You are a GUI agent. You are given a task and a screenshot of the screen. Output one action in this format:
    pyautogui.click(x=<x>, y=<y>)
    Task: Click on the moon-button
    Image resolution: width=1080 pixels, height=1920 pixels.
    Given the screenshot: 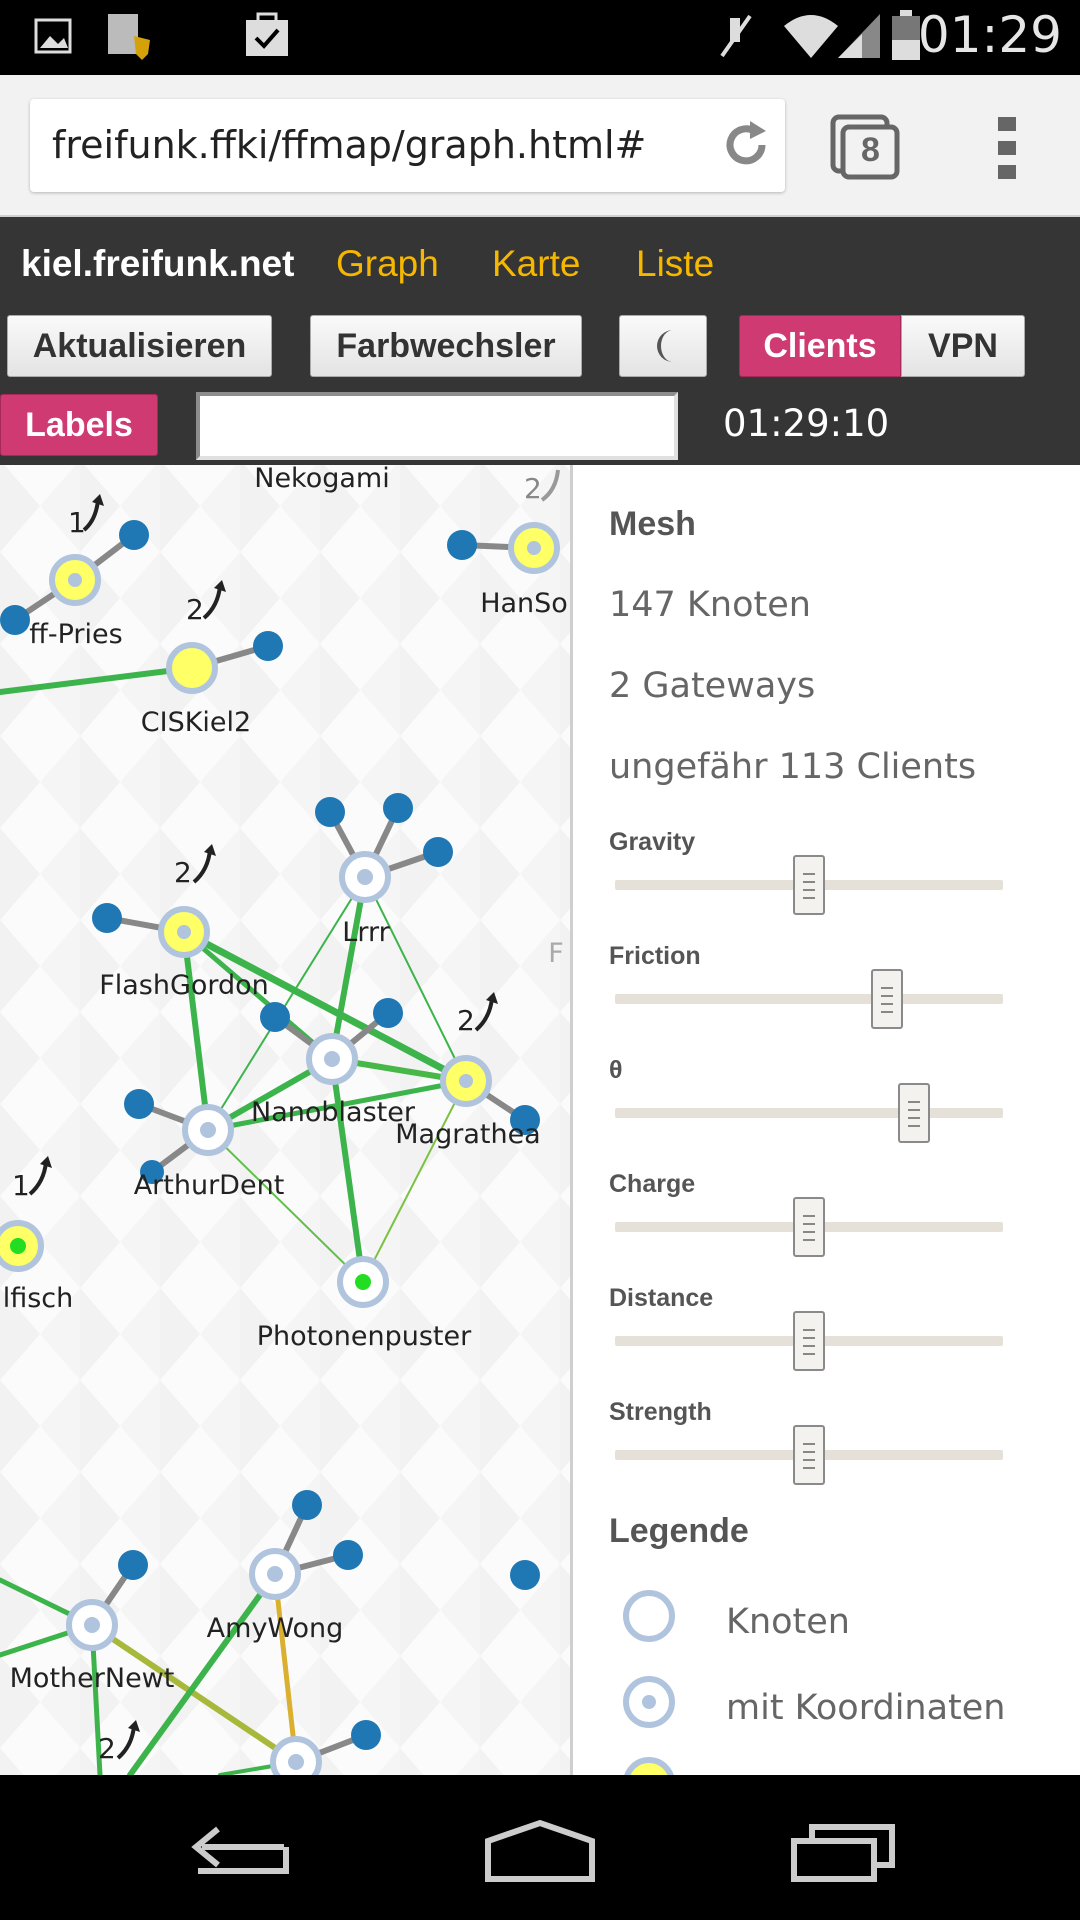 What is the action you would take?
    pyautogui.click(x=663, y=346)
    